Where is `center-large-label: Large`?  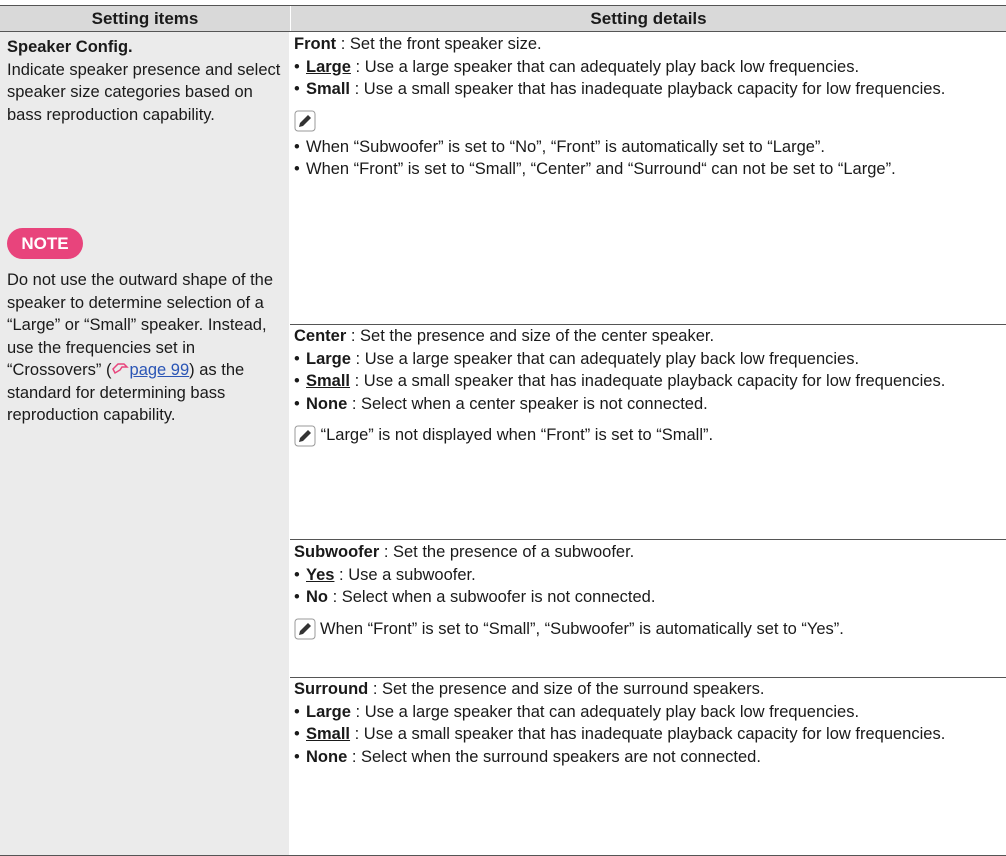
center-large-label: Large is located at coordinates (328, 358).